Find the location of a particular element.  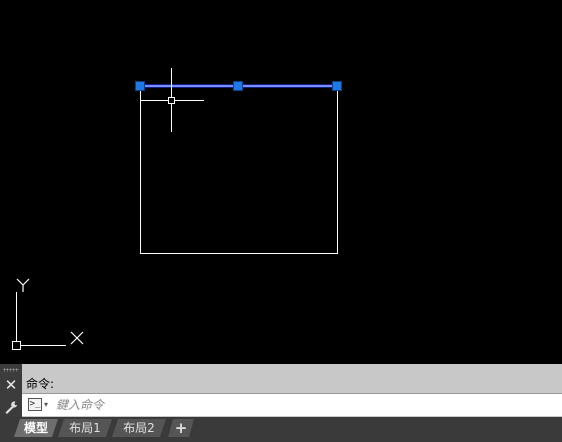

chevron-down-icon: ▾ is located at coordinates (46, 405).